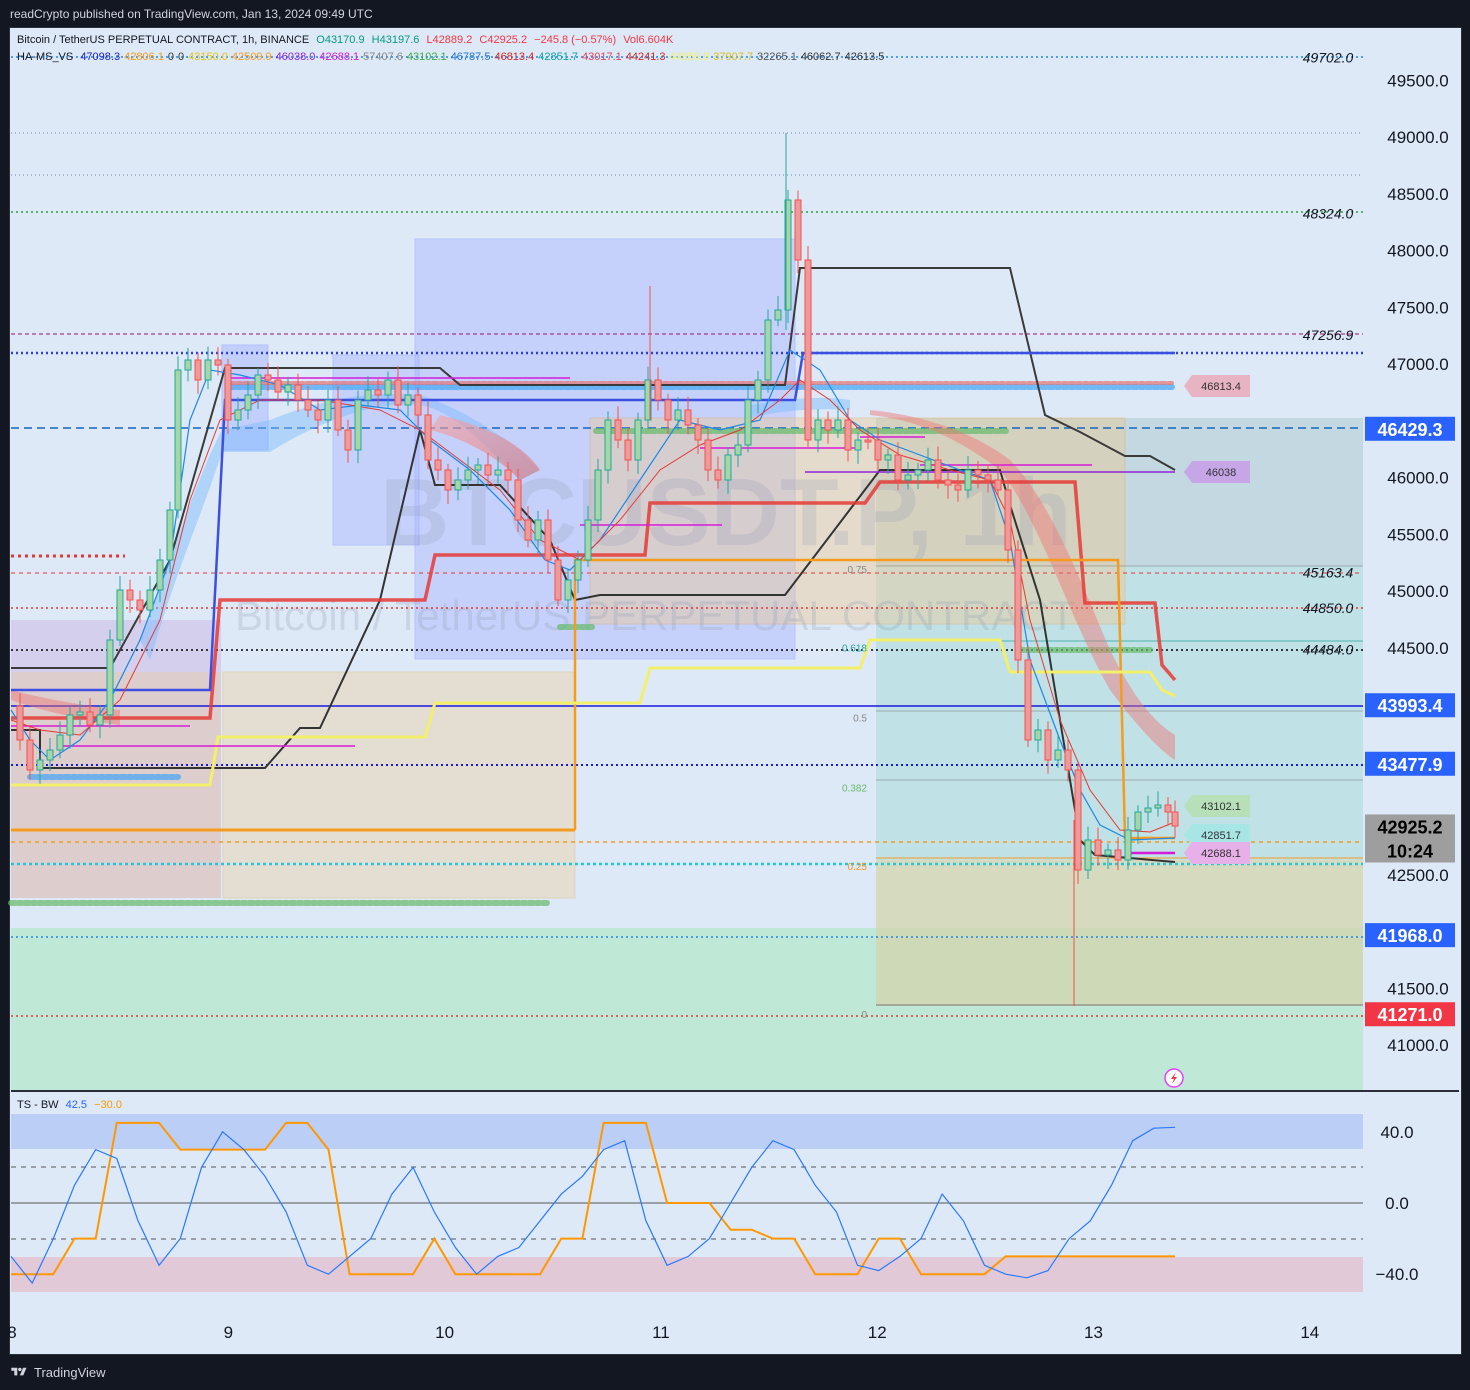 This screenshot has width=1470, height=1390. What do you see at coordinates (1328, 335) in the screenshot?
I see `level-label: 47256.9` at bounding box center [1328, 335].